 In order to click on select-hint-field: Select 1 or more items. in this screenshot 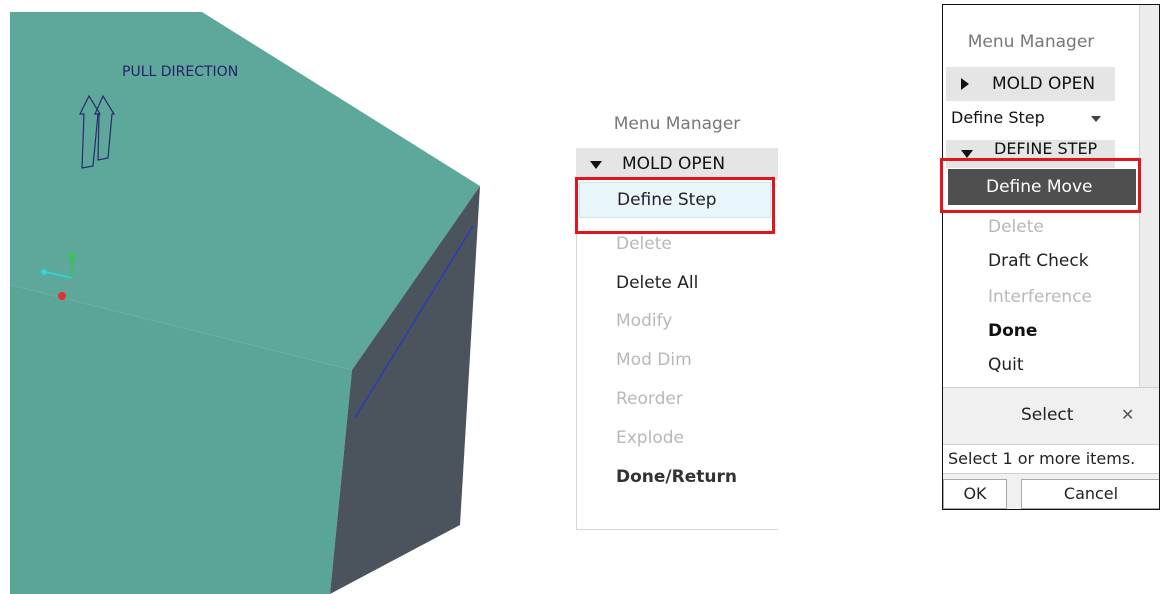, I will do `click(1051, 459)`.